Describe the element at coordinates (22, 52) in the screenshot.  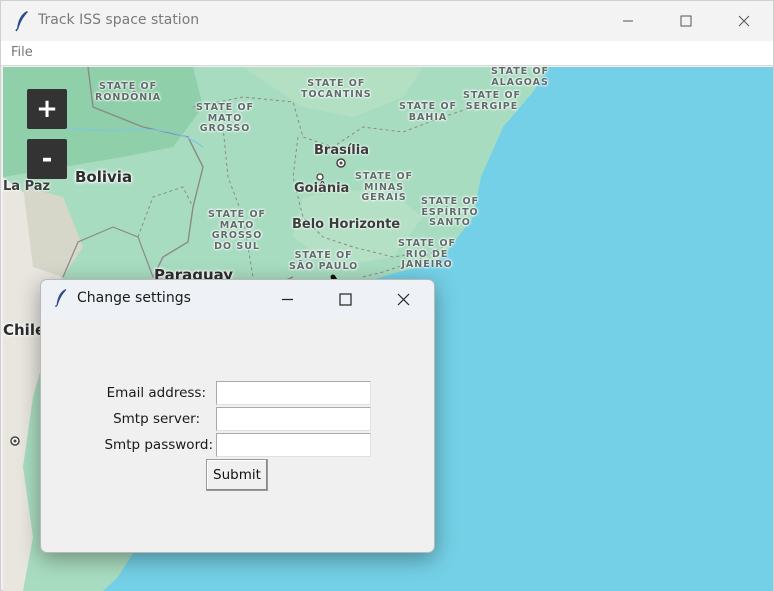
I see `menu-file: File` at that location.